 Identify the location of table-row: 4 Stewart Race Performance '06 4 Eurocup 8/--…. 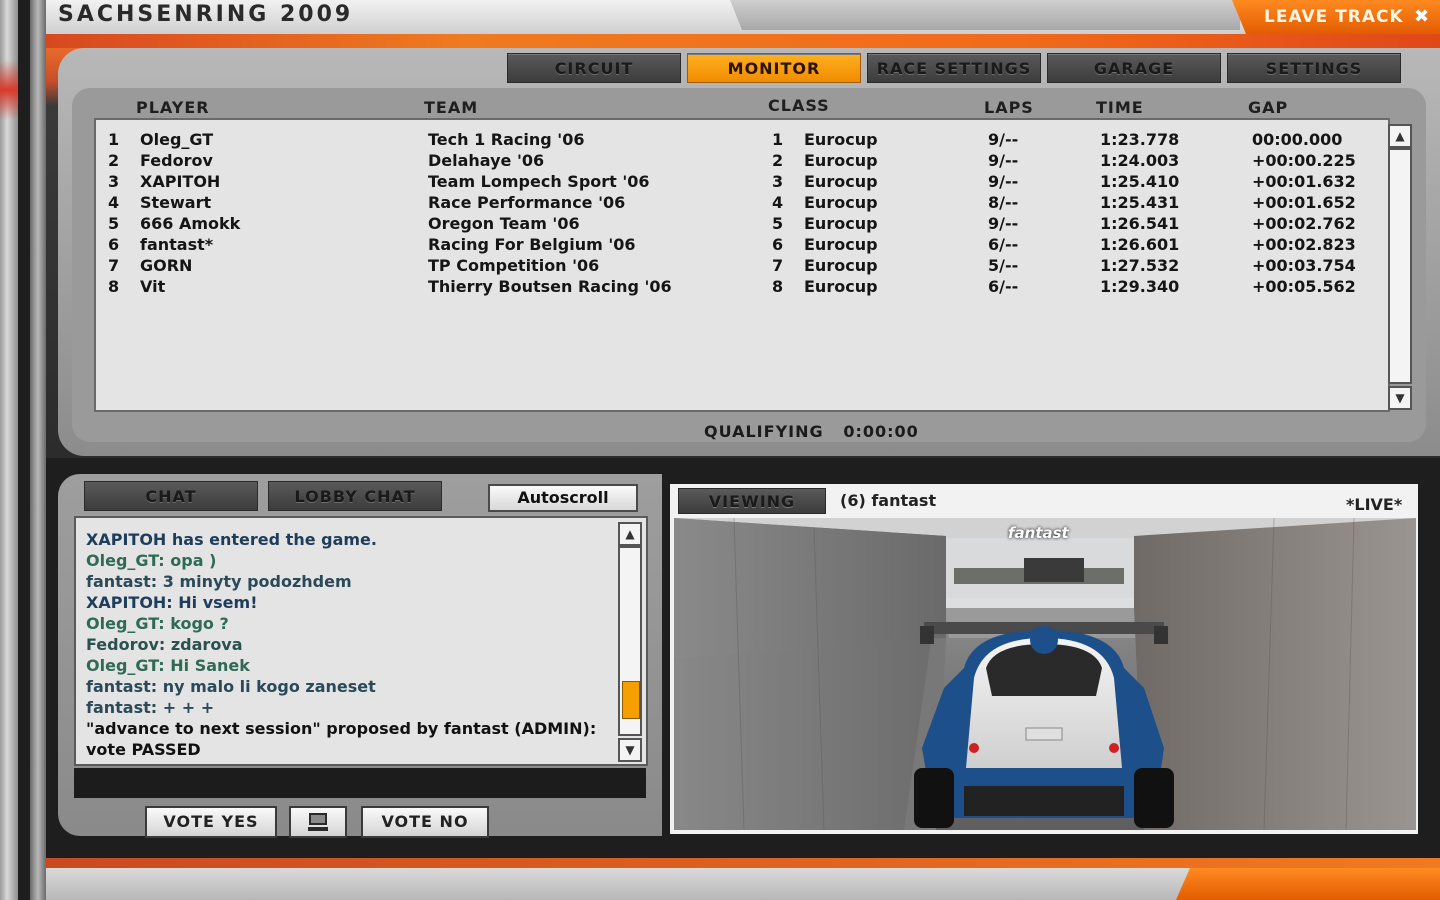
(736, 203).